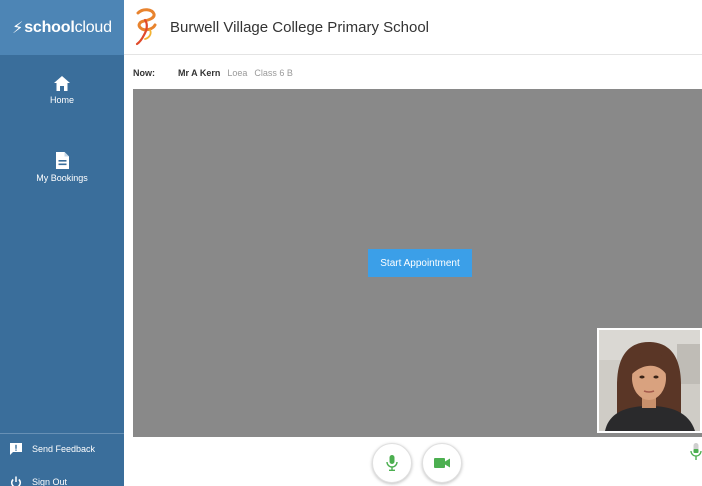 This screenshot has height=486, width=702. What do you see at coordinates (16, 481) in the screenshot?
I see `power-icon` at bounding box center [16, 481].